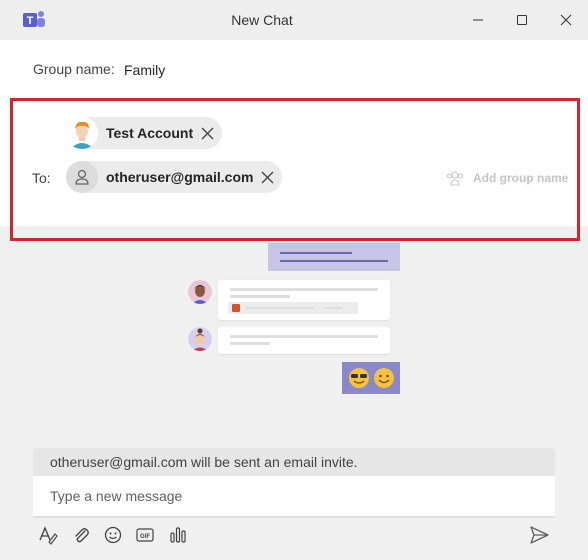 The height and width of the screenshot is (560, 588). I want to click on poll-button, so click(178, 535).